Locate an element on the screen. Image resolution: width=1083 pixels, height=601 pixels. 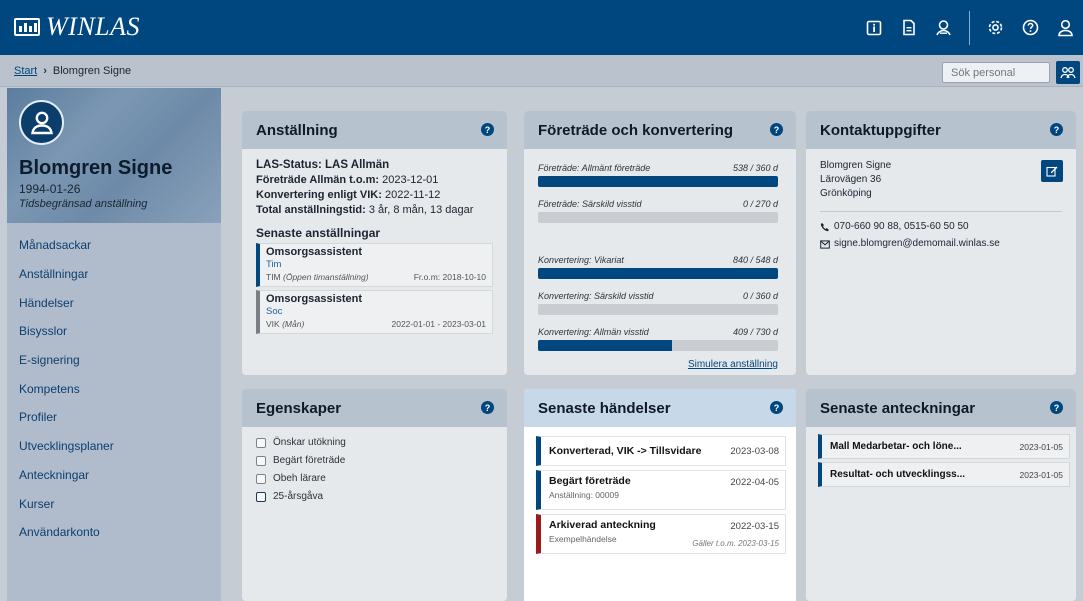
property-checkbox-row: Begärt företräde is located at coordinates (374, 460).